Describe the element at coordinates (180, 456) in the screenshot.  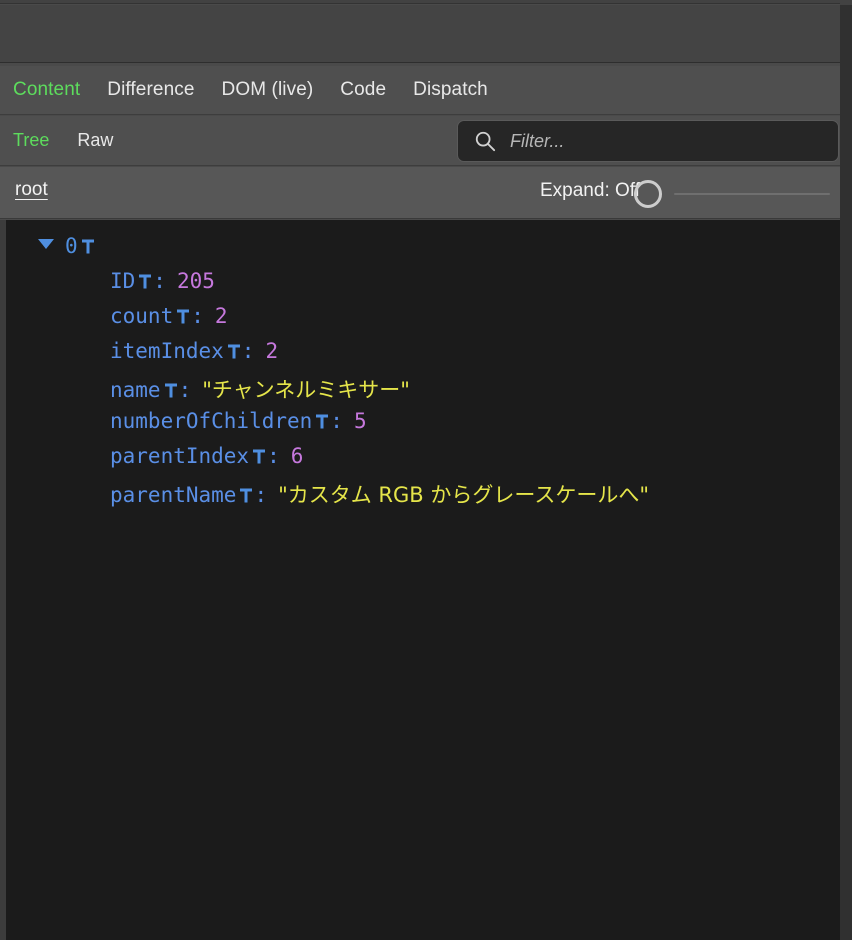
I see `property-key: parentIndex` at that location.